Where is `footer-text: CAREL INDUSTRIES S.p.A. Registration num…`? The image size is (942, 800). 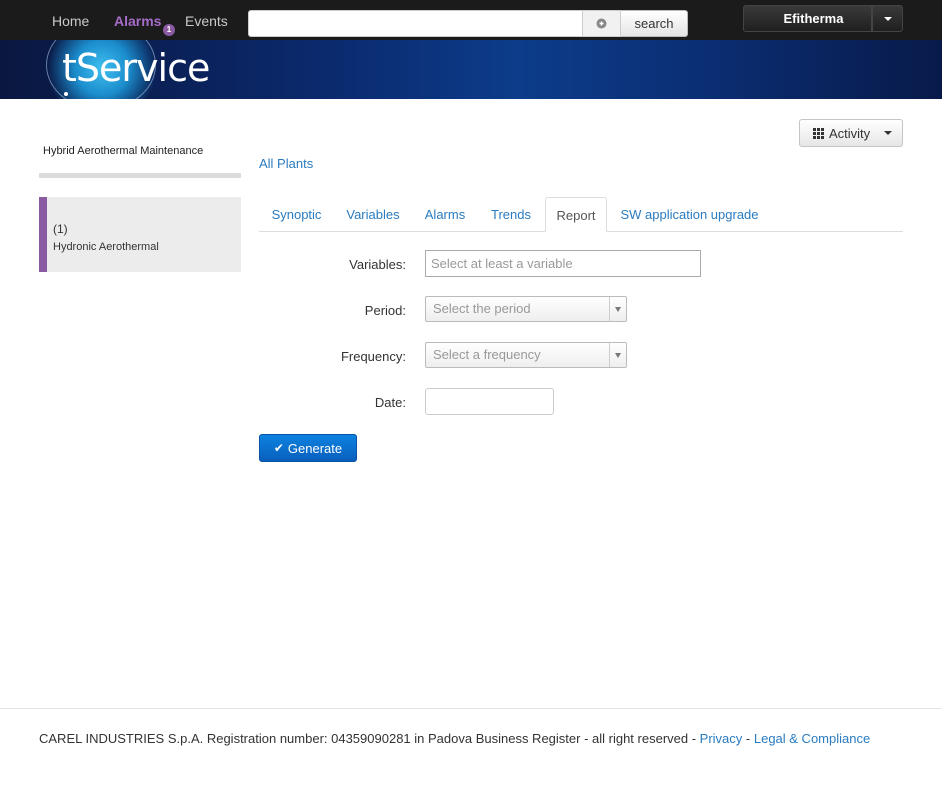 footer-text: CAREL INDUSTRIES S.p.A. Registration num… is located at coordinates (369, 738).